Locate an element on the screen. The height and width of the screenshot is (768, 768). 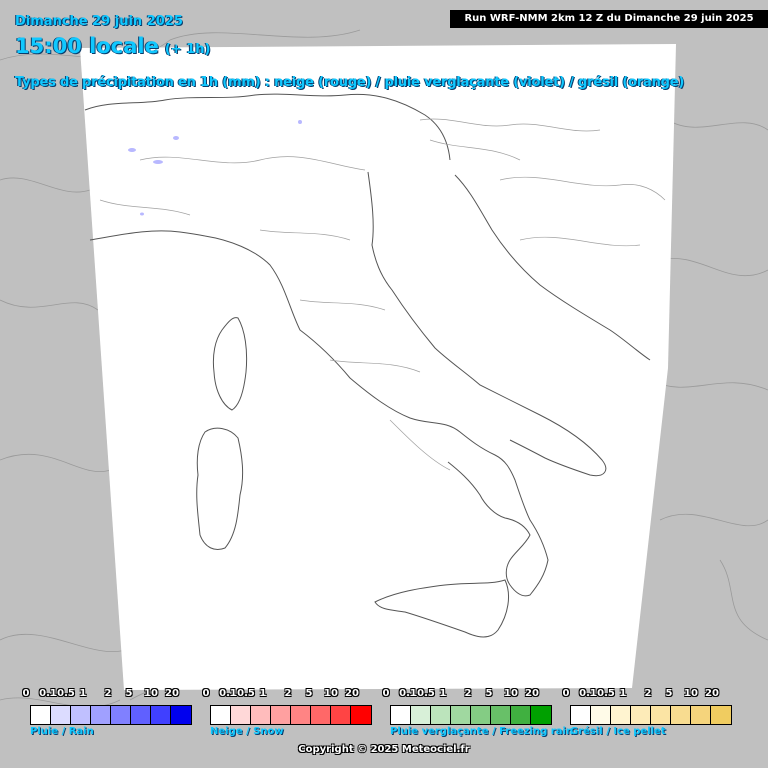
legend-1: 0 0.1 0.5 1 2 5 10 20 Neige / Snow is located at coordinates (290, 718).